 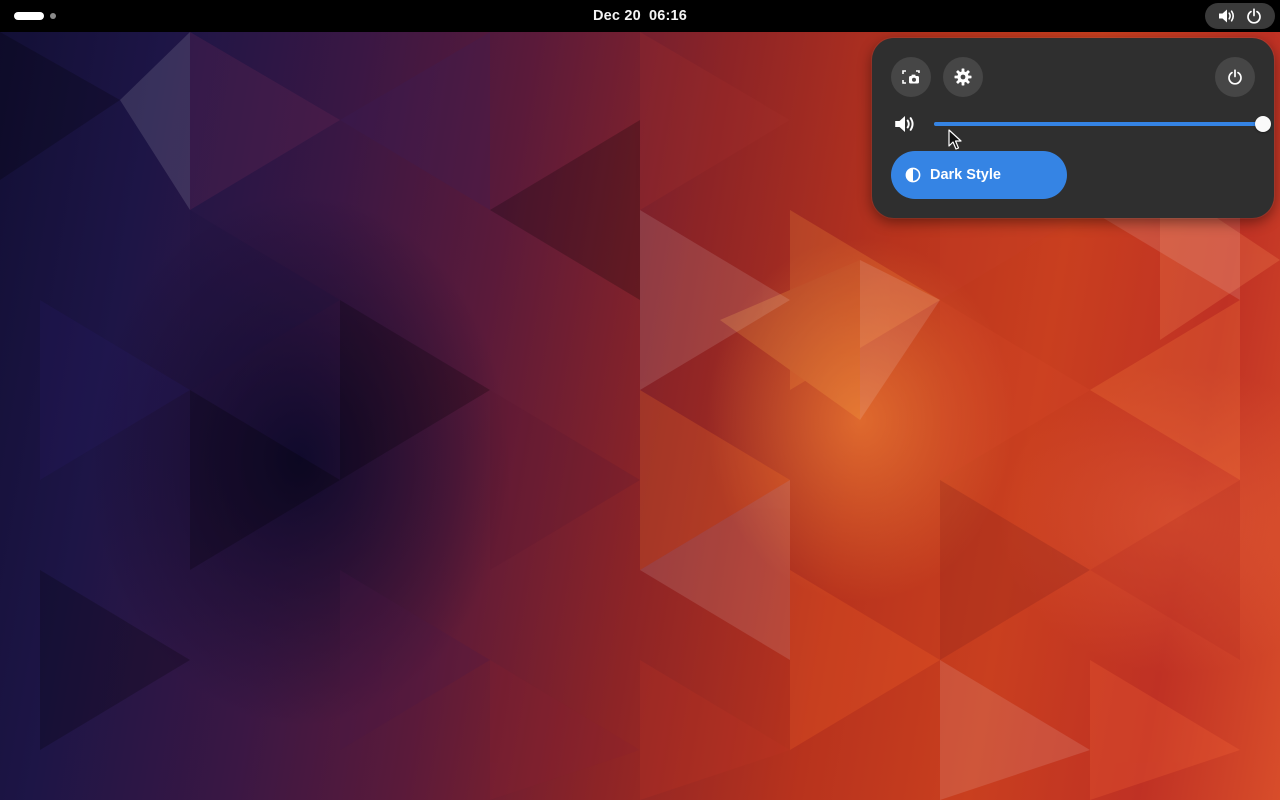 What do you see at coordinates (965, 175) in the screenshot?
I see `dark-style-label: Dark Style` at bounding box center [965, 175].